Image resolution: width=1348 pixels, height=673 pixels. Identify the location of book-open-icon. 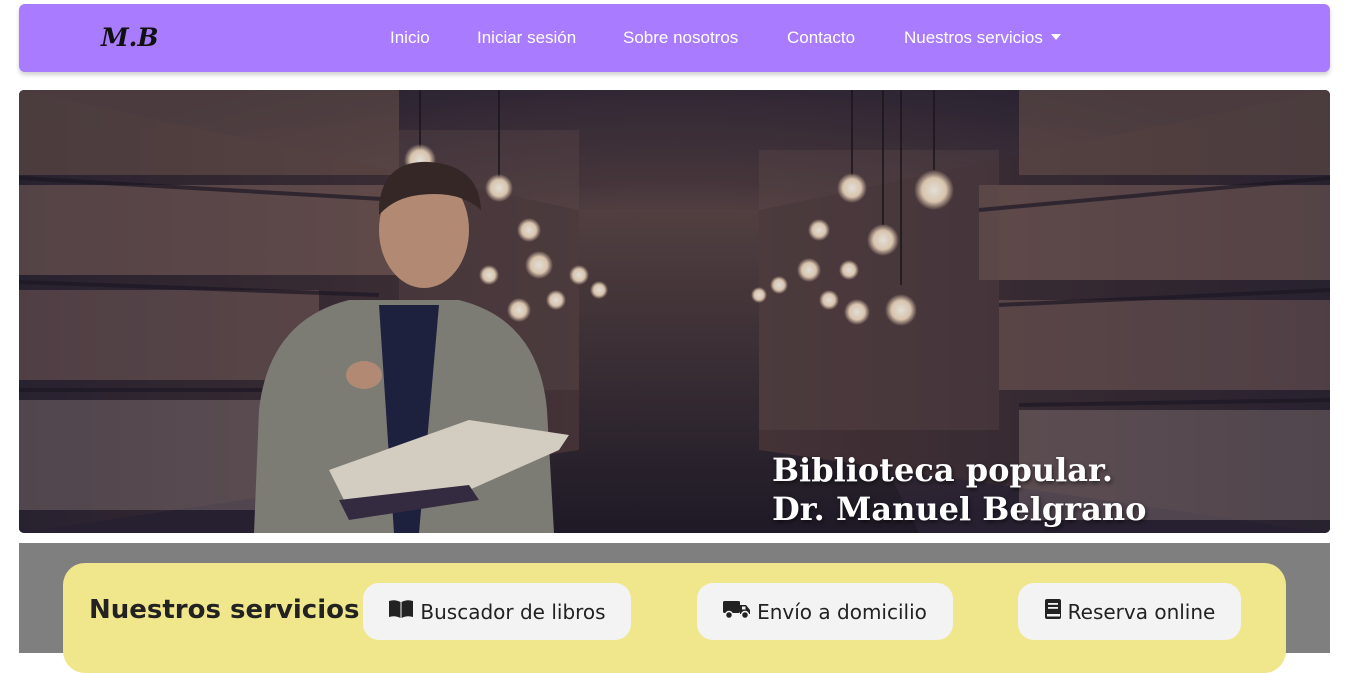
(401, 611).